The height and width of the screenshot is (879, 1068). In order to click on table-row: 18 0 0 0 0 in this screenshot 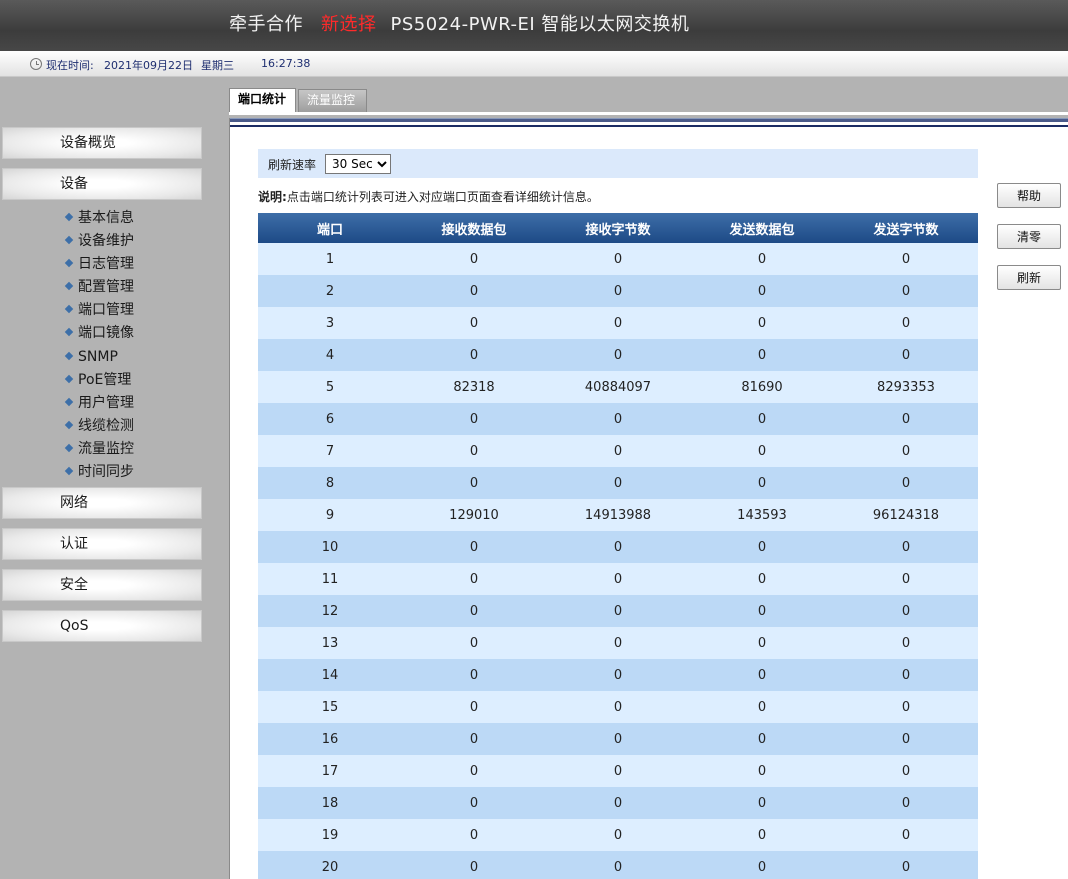, I will do `click(618, 803)`.